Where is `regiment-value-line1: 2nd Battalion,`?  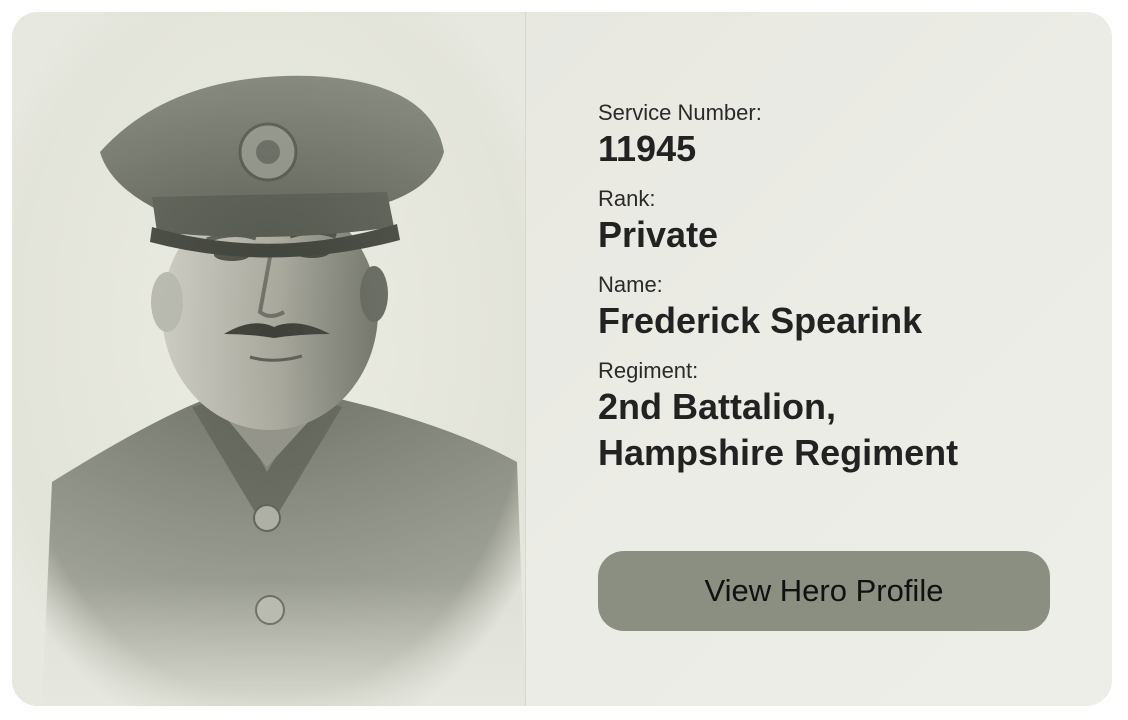
regiment-value-line1: 2nd Battalion, is located at coordinates (717, 406).